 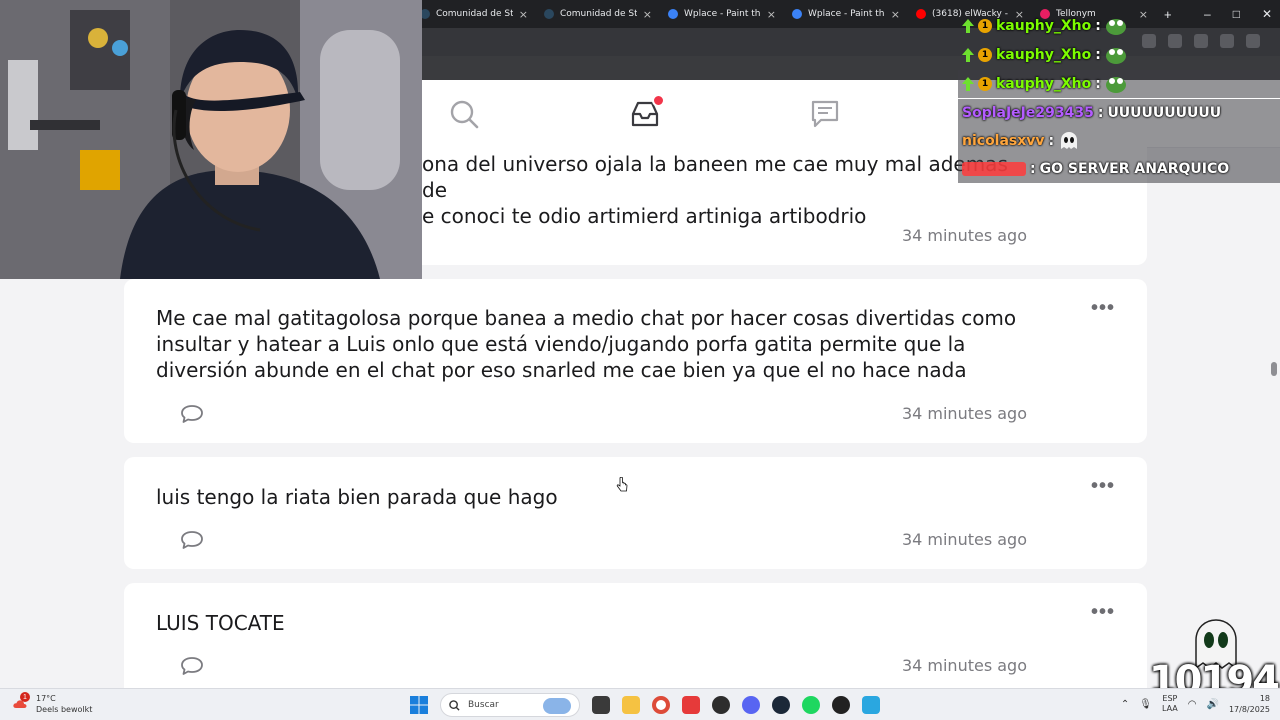 I want to click on language-code: ESP, so click(x=1170, y=698).